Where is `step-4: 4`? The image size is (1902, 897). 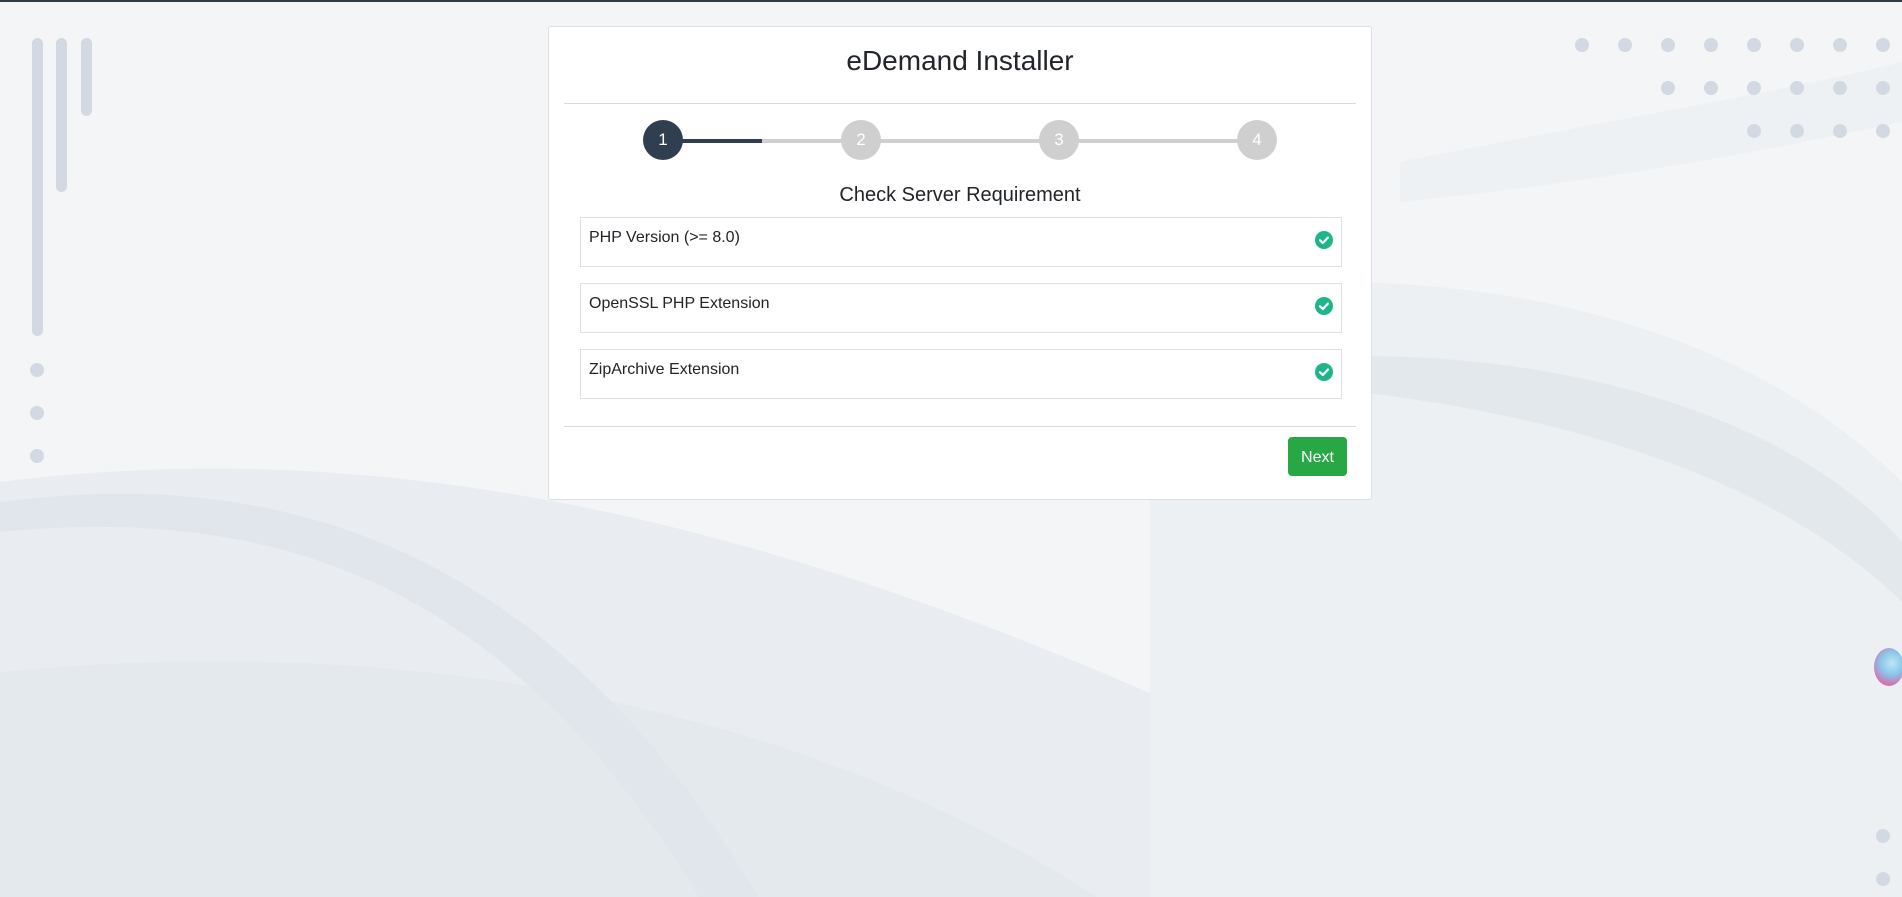 step-4: 4 is located at coordinates (1257, 140).